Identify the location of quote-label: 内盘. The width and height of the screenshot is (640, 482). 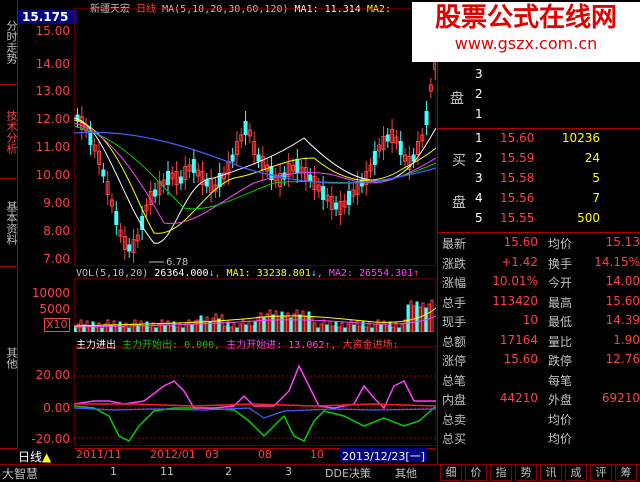
(454, 400).